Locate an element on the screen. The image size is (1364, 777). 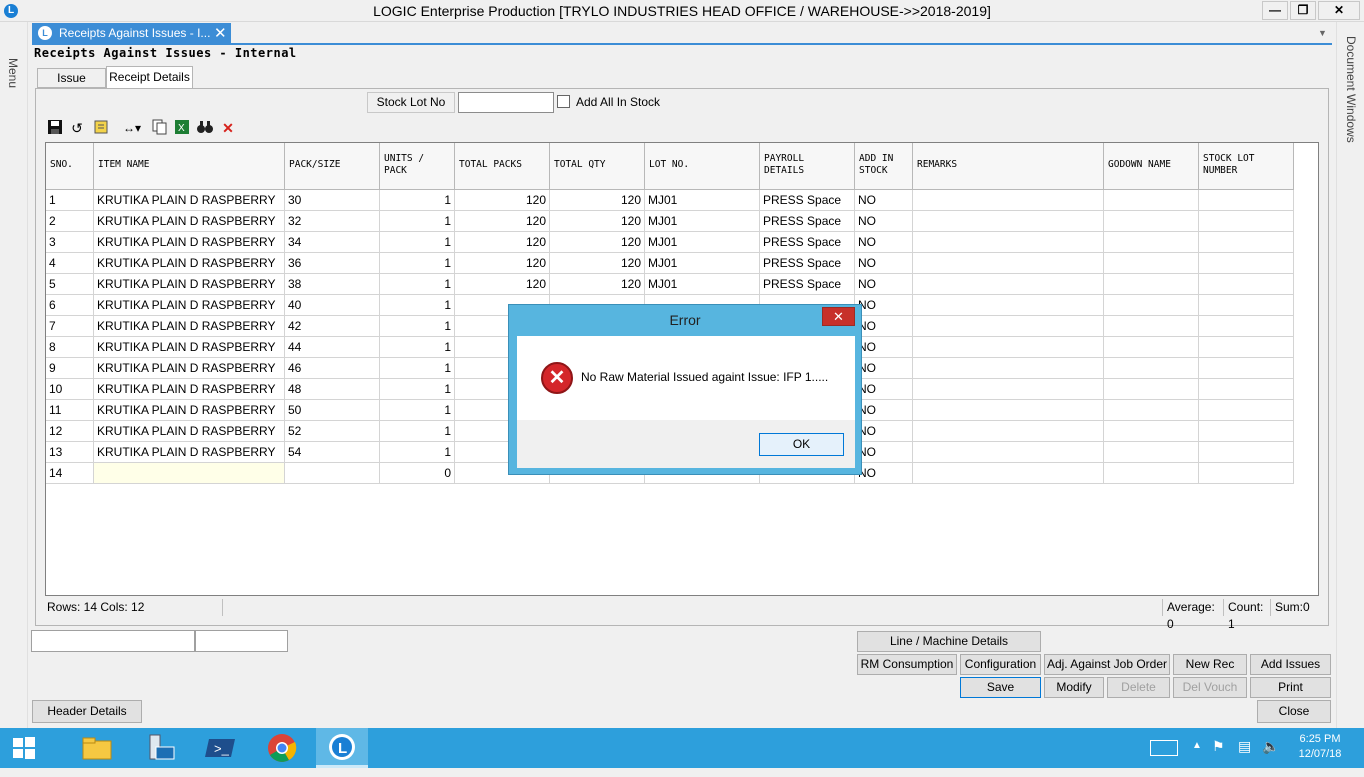
logic-enterprise-taskbar-icon: L is located at coordinates (342, 748).